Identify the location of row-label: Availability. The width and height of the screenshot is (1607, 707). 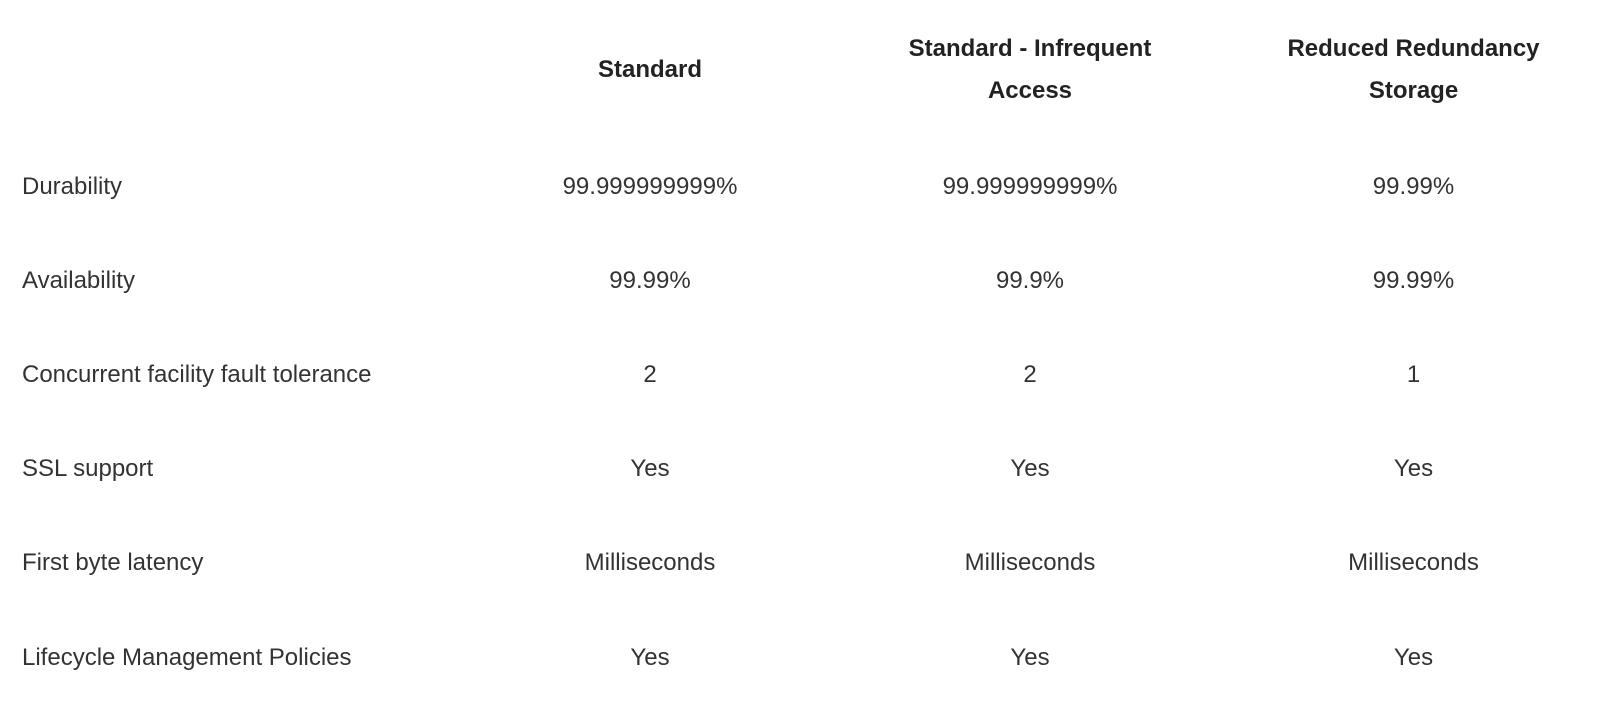
(78, 280).